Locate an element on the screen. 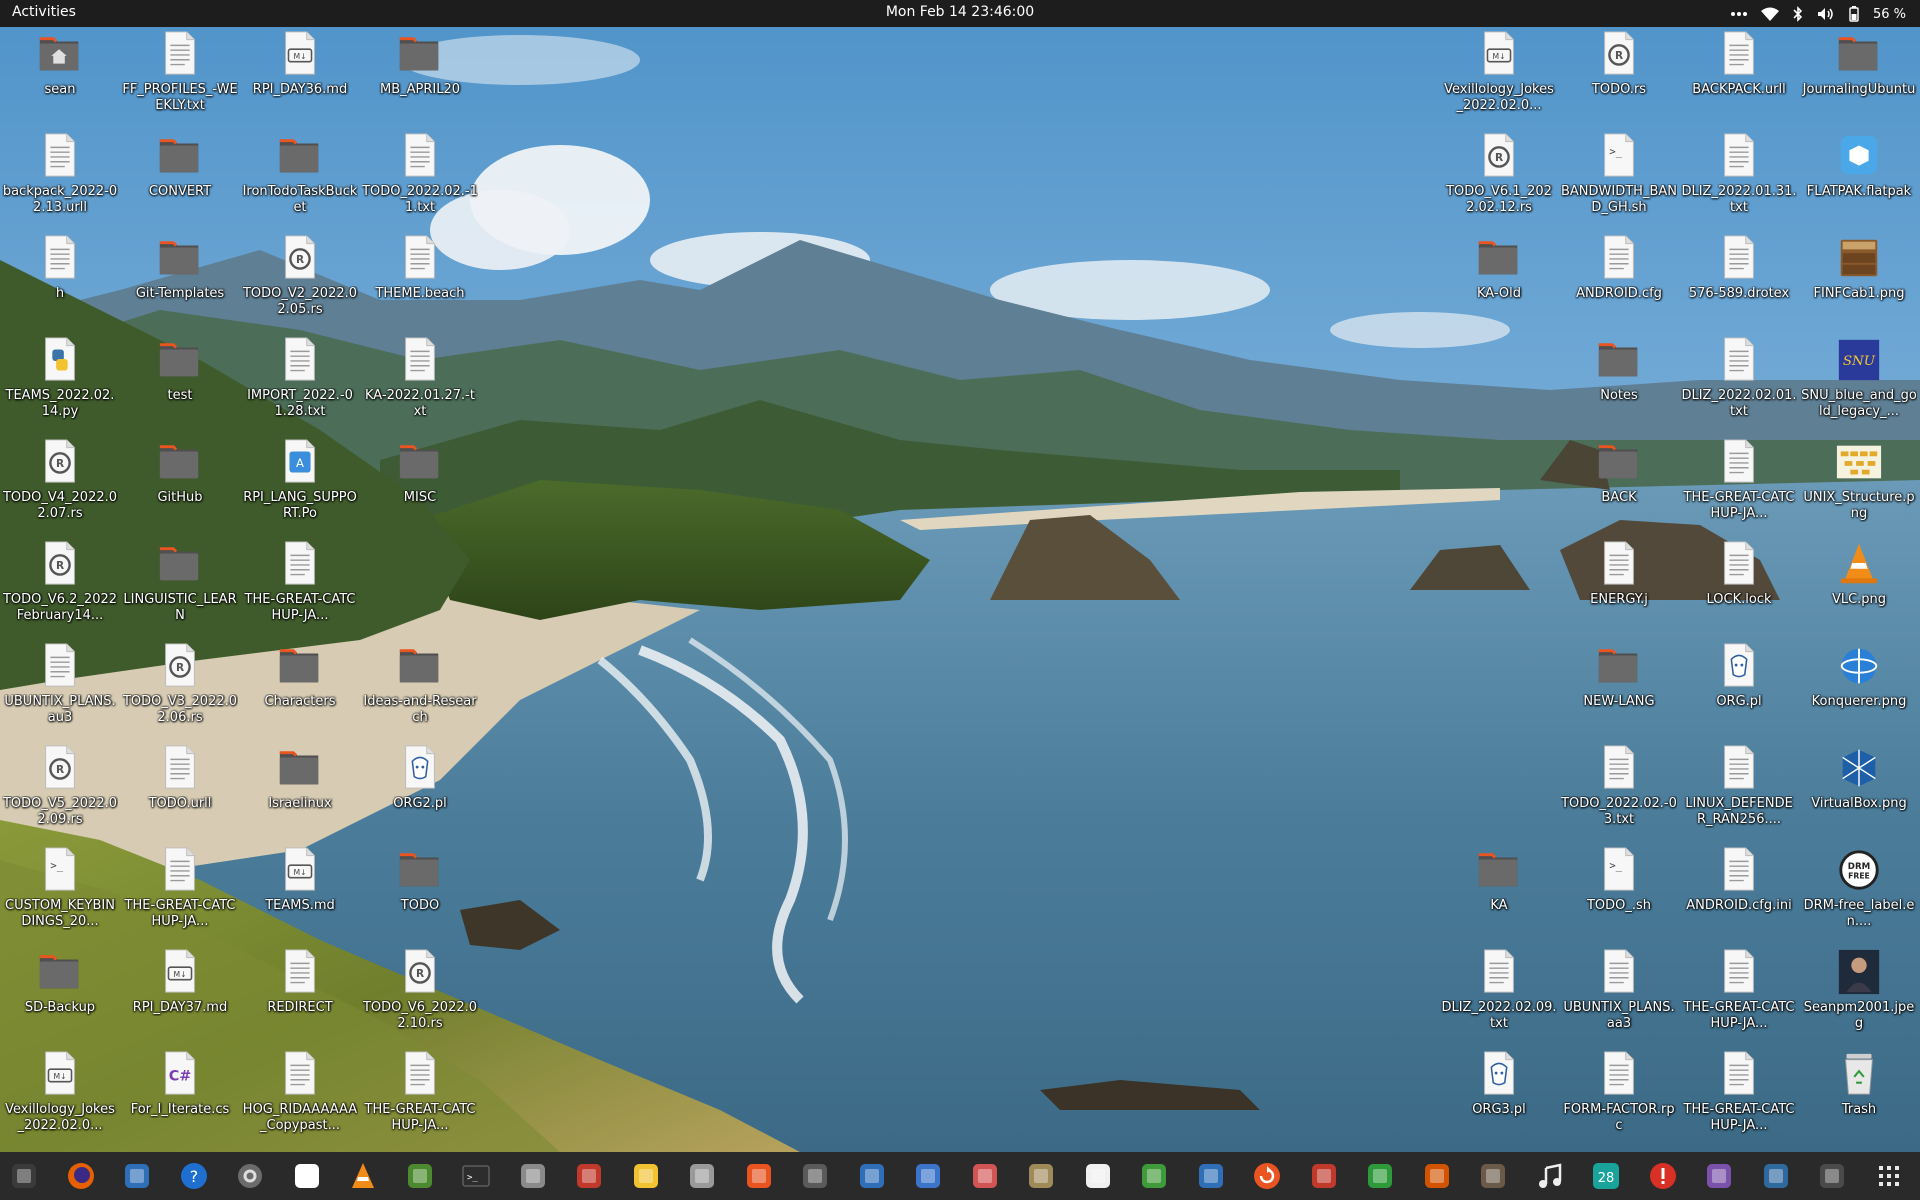 The width and height of the screenshot is (1920, 1200). overflow-dots-icon is located at coordinates (1738, 14).